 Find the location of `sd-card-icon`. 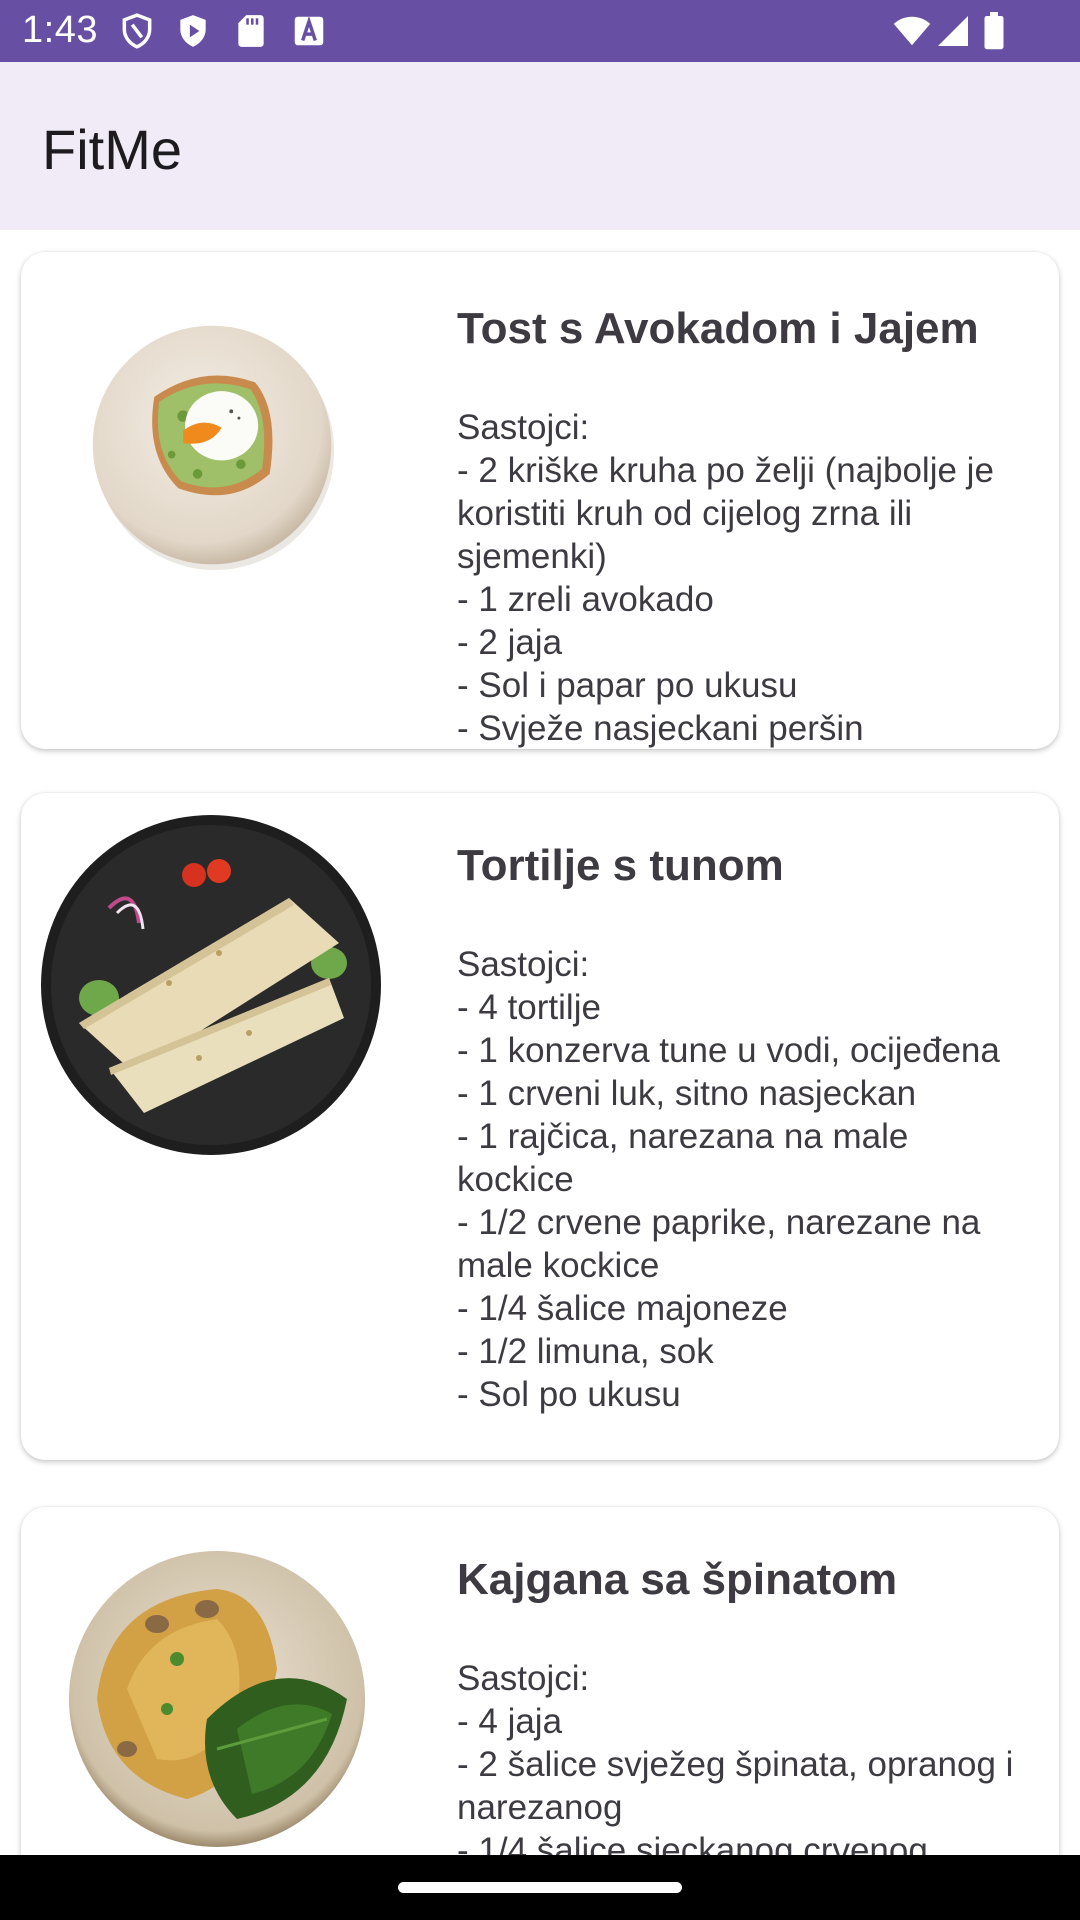

sd-card-icon is located at coordinates (251, 31).